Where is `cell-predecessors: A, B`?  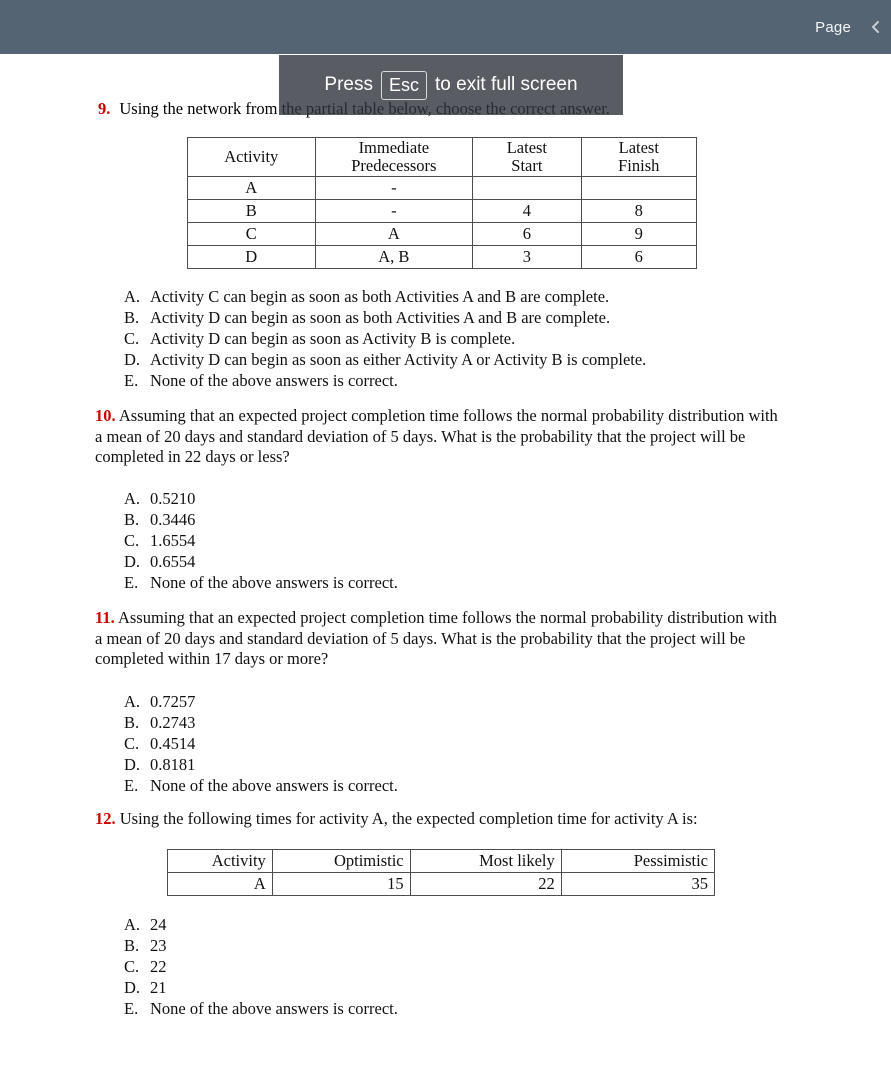 cell-predecessors: A, B is located at coordinates (394, 257).